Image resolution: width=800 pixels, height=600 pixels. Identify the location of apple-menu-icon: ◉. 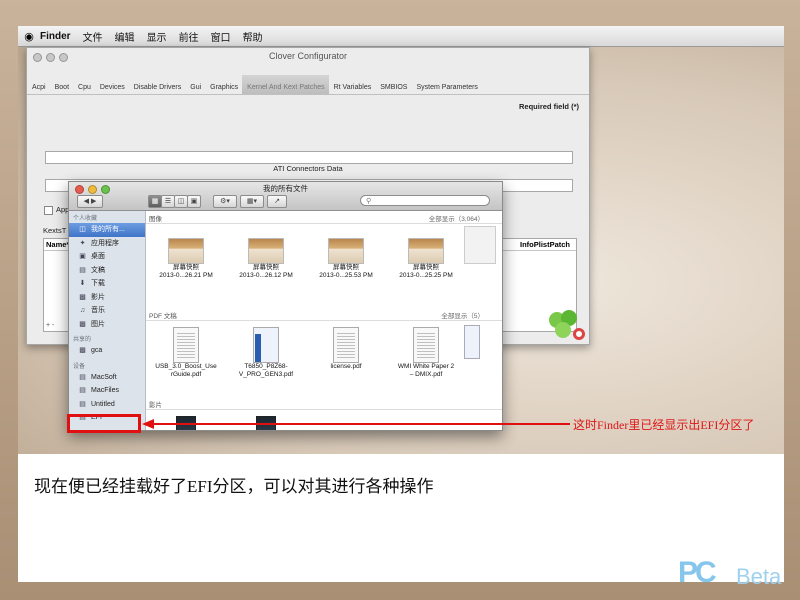
(29, 36).